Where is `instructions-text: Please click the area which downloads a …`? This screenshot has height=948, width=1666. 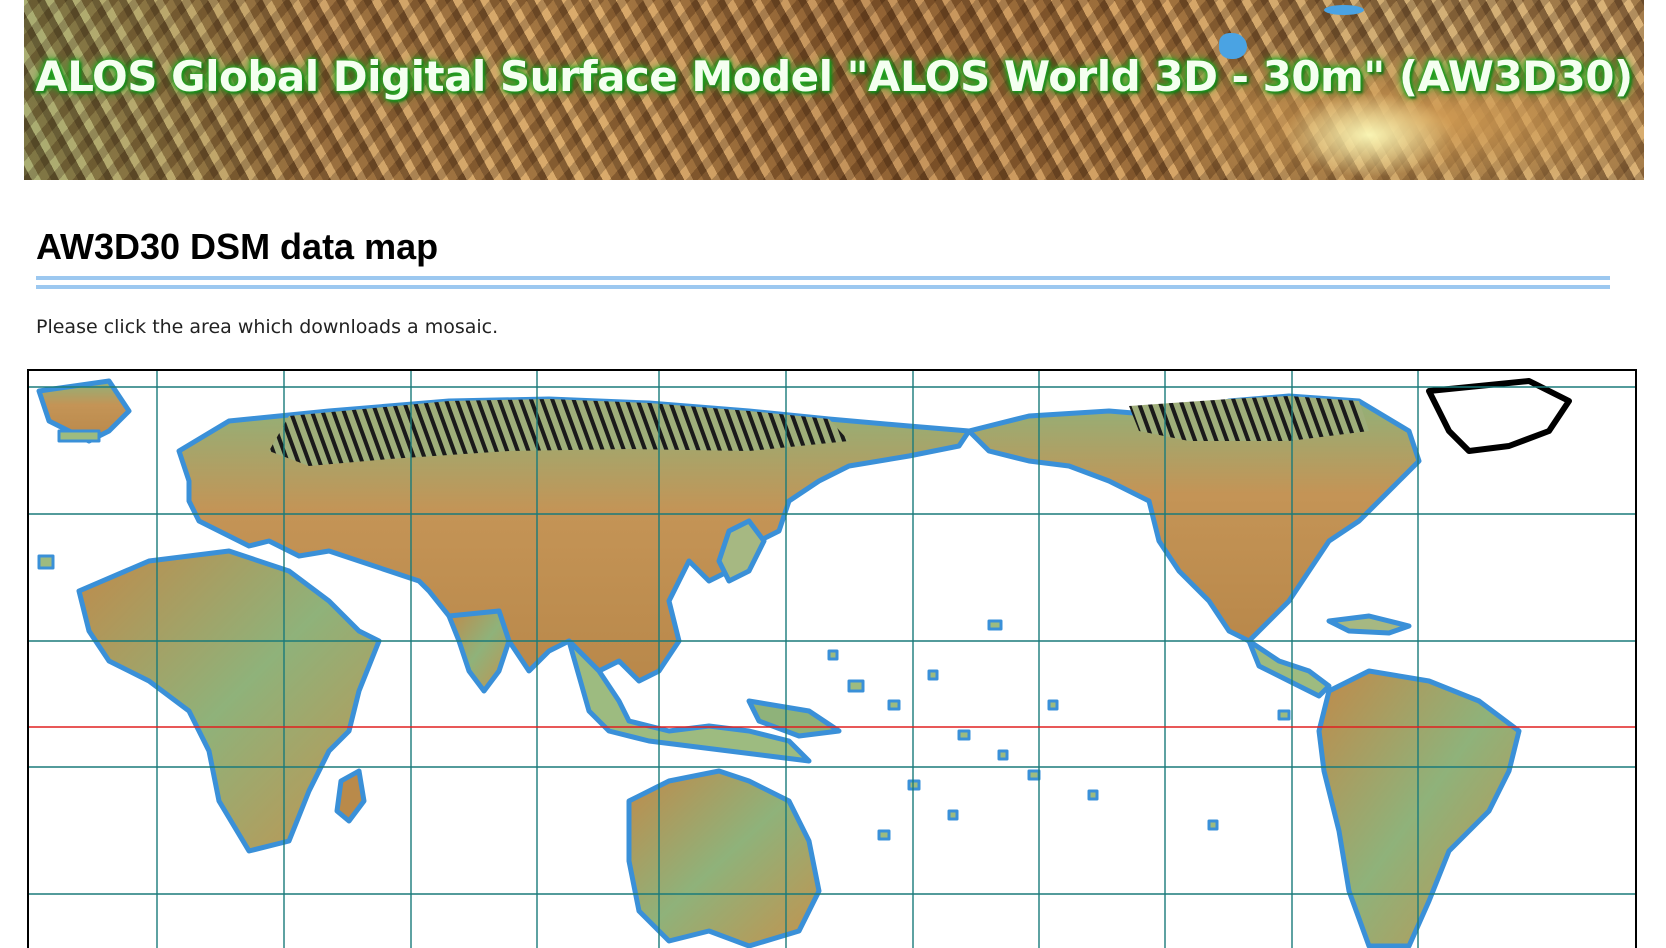 instructions-text: Please click the area which downloads a … is located at coordinates (267, 327).